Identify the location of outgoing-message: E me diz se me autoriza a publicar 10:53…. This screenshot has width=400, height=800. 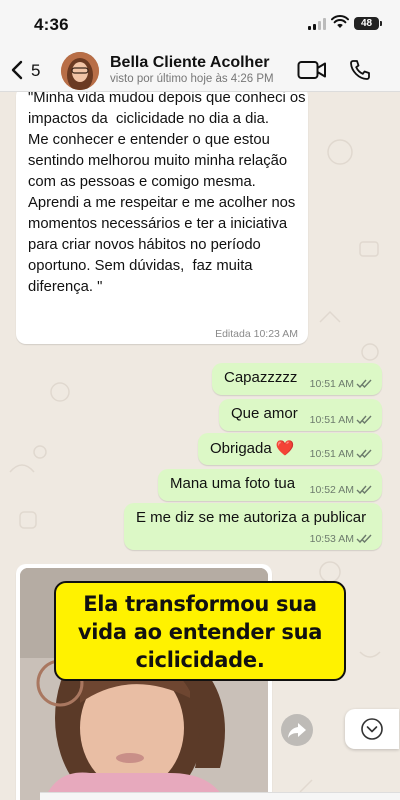
(253, 526).